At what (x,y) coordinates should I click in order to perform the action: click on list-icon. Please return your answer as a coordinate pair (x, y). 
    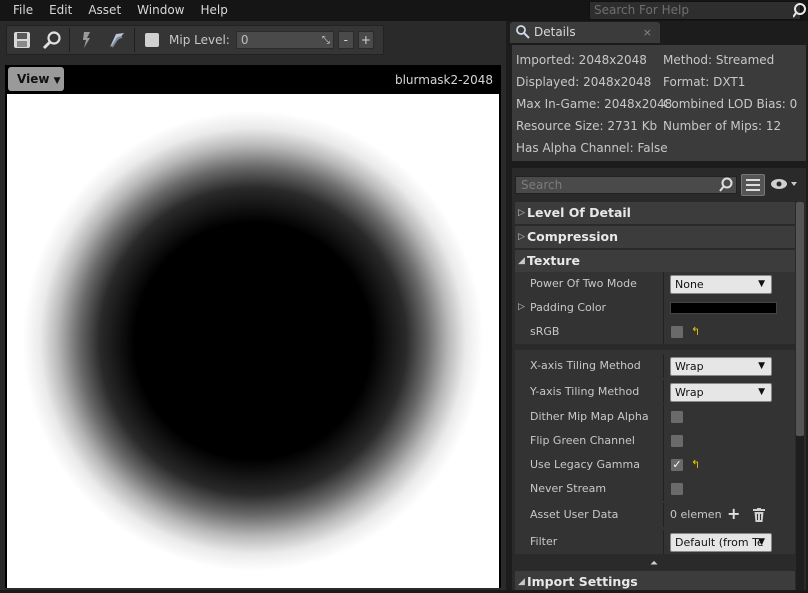
    Looking at the image, I should click on (753, 185).